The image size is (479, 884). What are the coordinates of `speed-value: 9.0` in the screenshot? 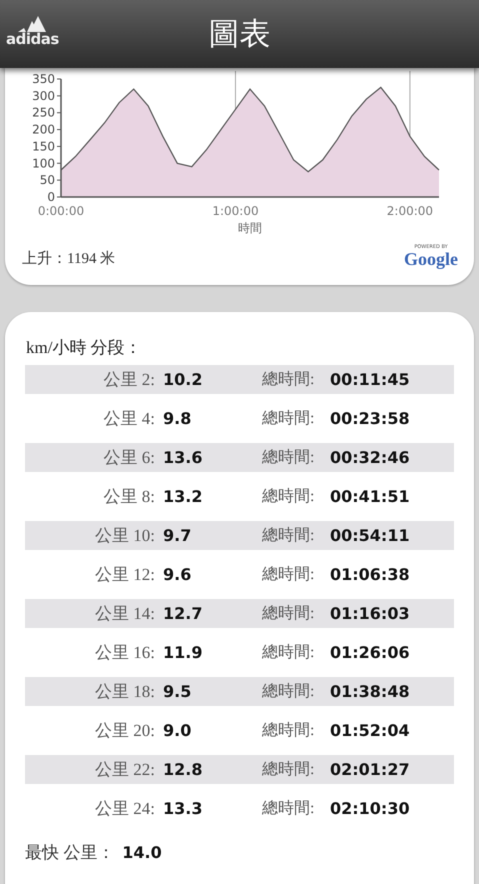 It's located at (177, 730).